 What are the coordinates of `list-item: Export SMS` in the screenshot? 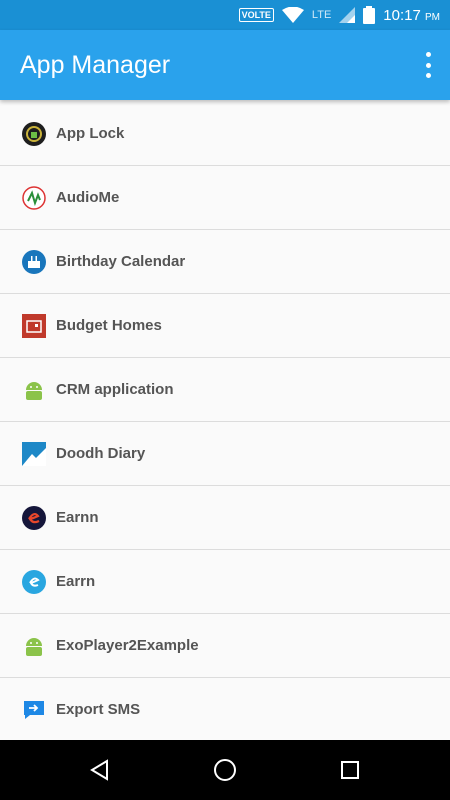 It's located at (225, 710).